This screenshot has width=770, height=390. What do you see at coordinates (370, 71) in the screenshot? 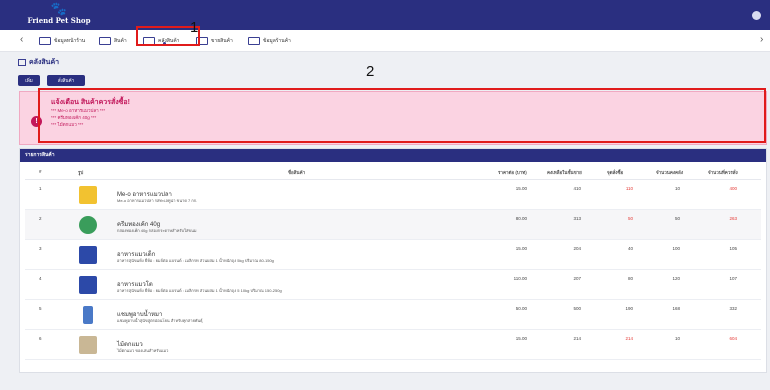
I see `annotation-marker-2: 2` at bounding box center [370, 71].